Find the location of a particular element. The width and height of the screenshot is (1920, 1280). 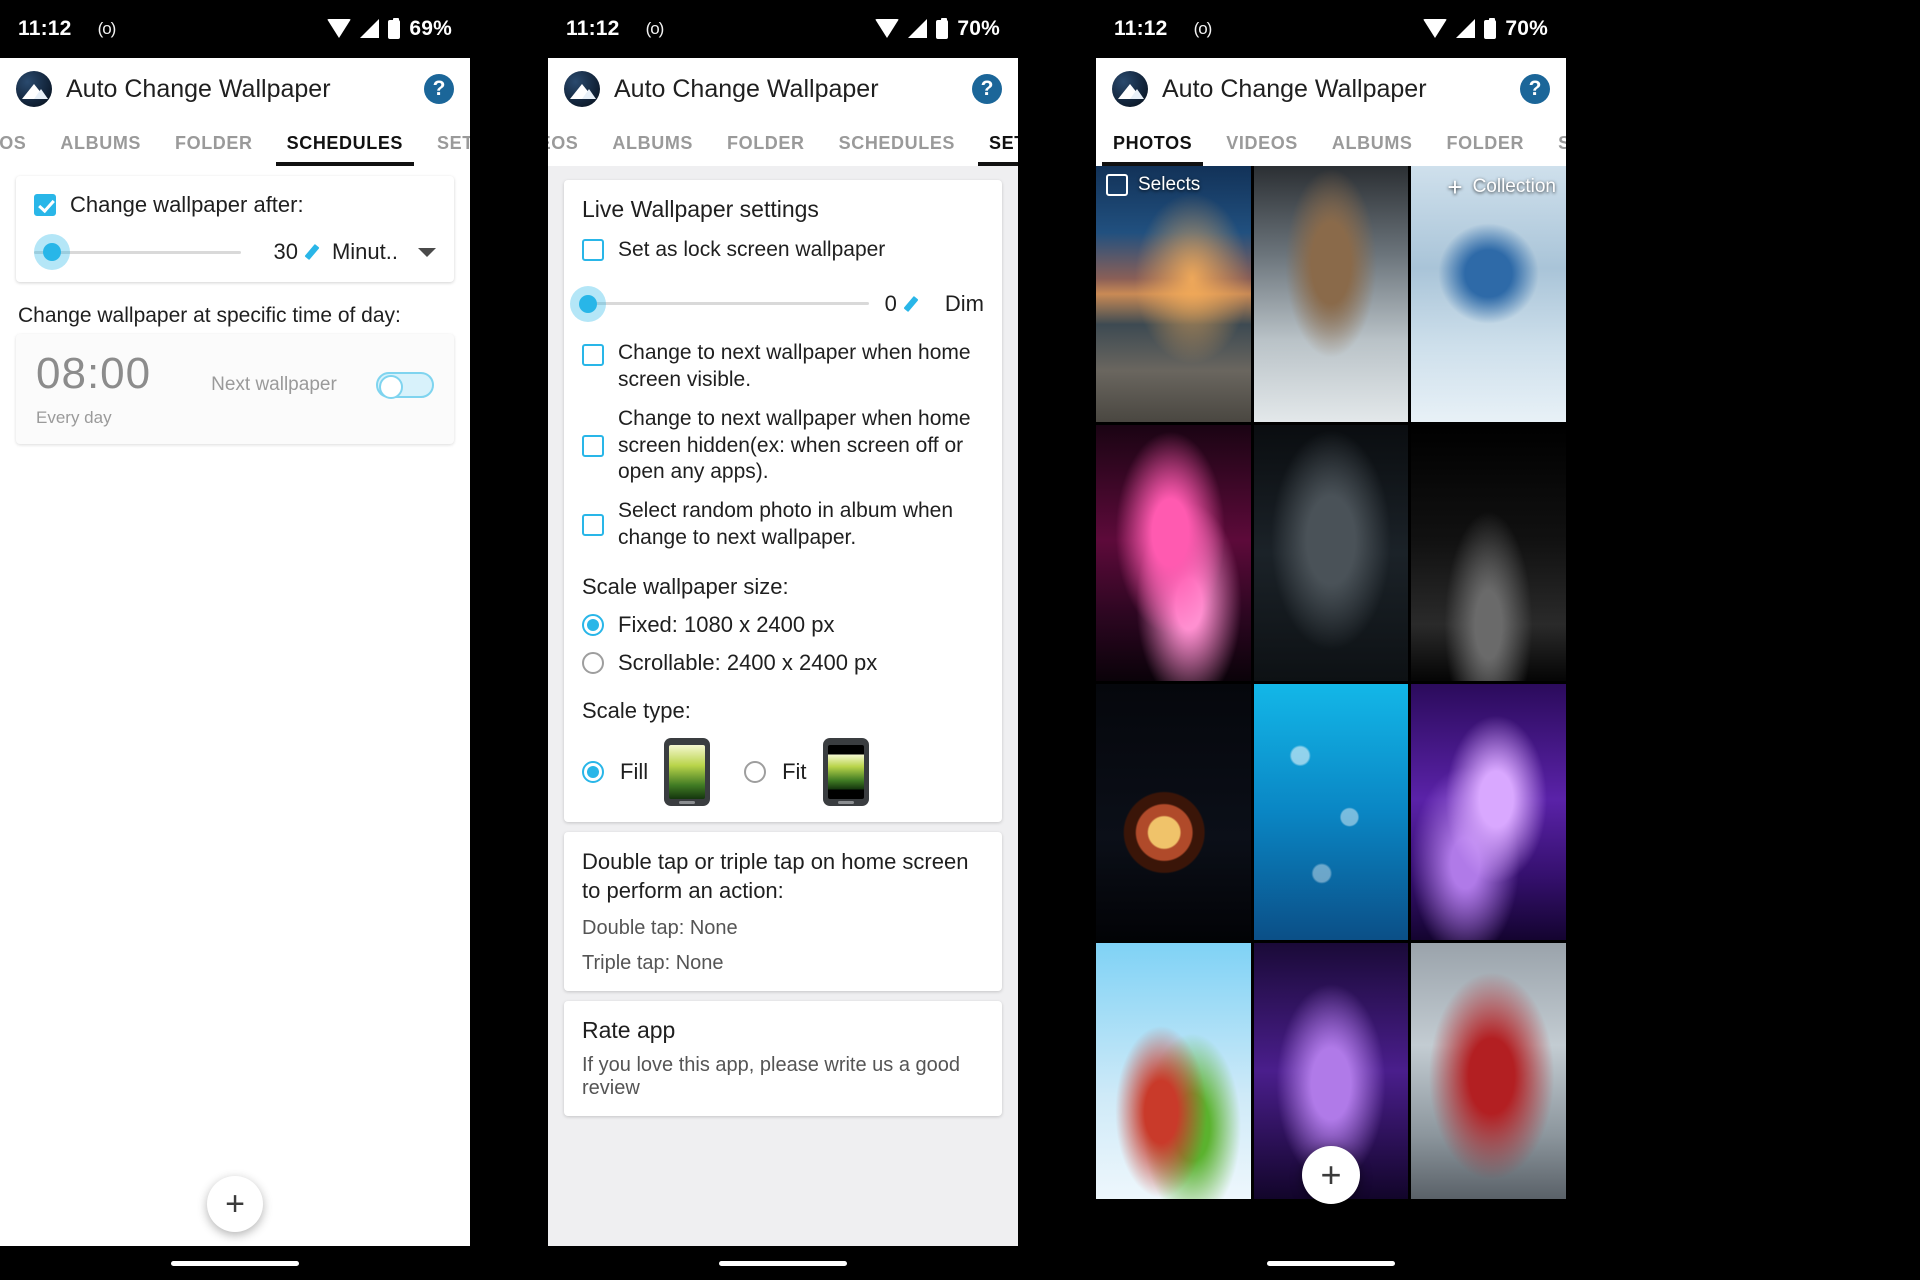

chevron-down-icon is located at coordinates (427, 252).